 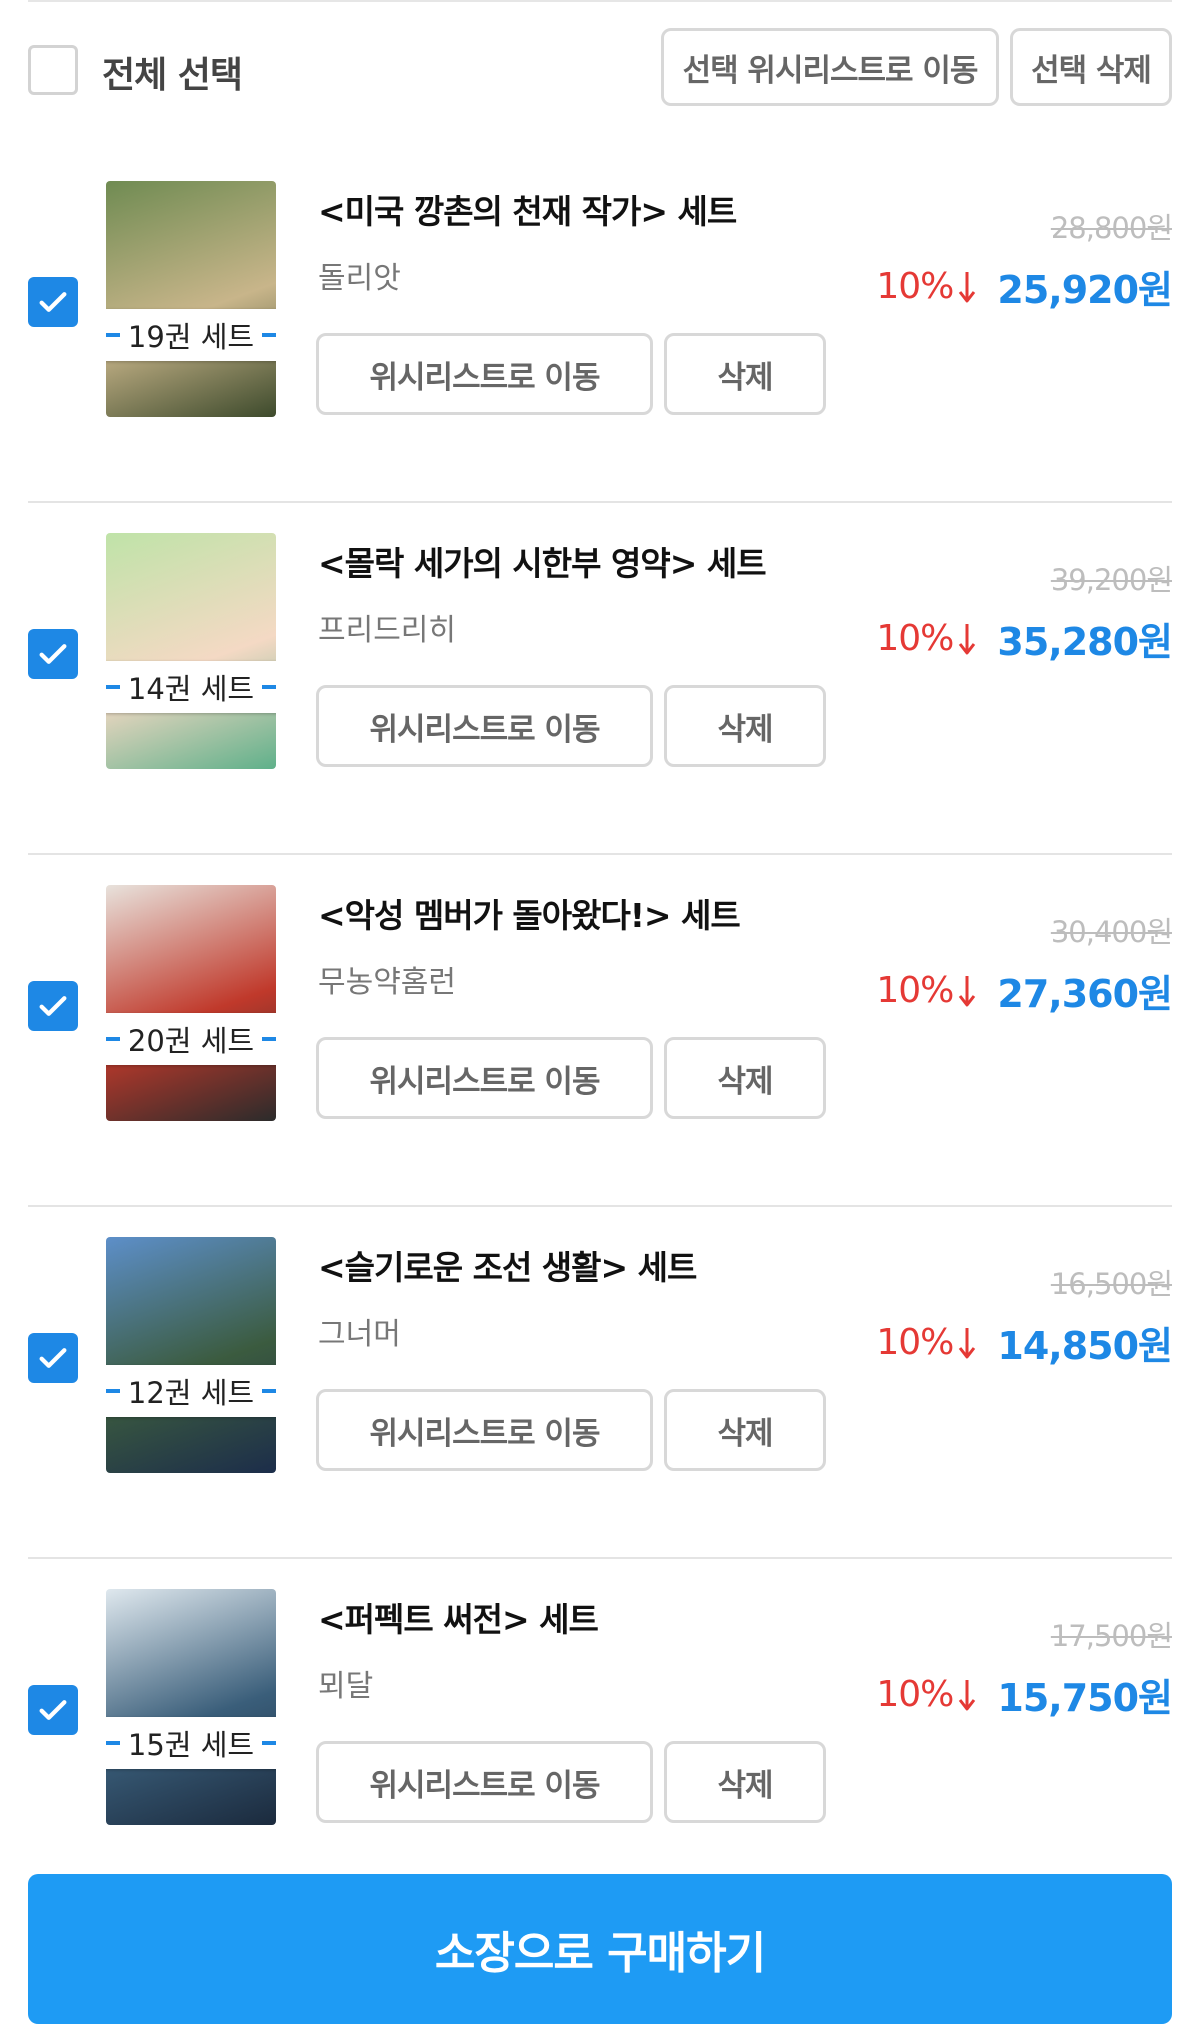 I want to click on top-divider, so click(x=600, y=1).